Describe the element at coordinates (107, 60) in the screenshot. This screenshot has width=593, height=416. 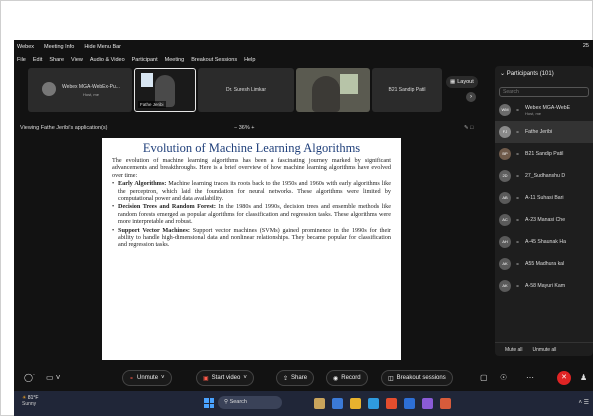
I see `menu-audio-video: Audio & Video` at that location.